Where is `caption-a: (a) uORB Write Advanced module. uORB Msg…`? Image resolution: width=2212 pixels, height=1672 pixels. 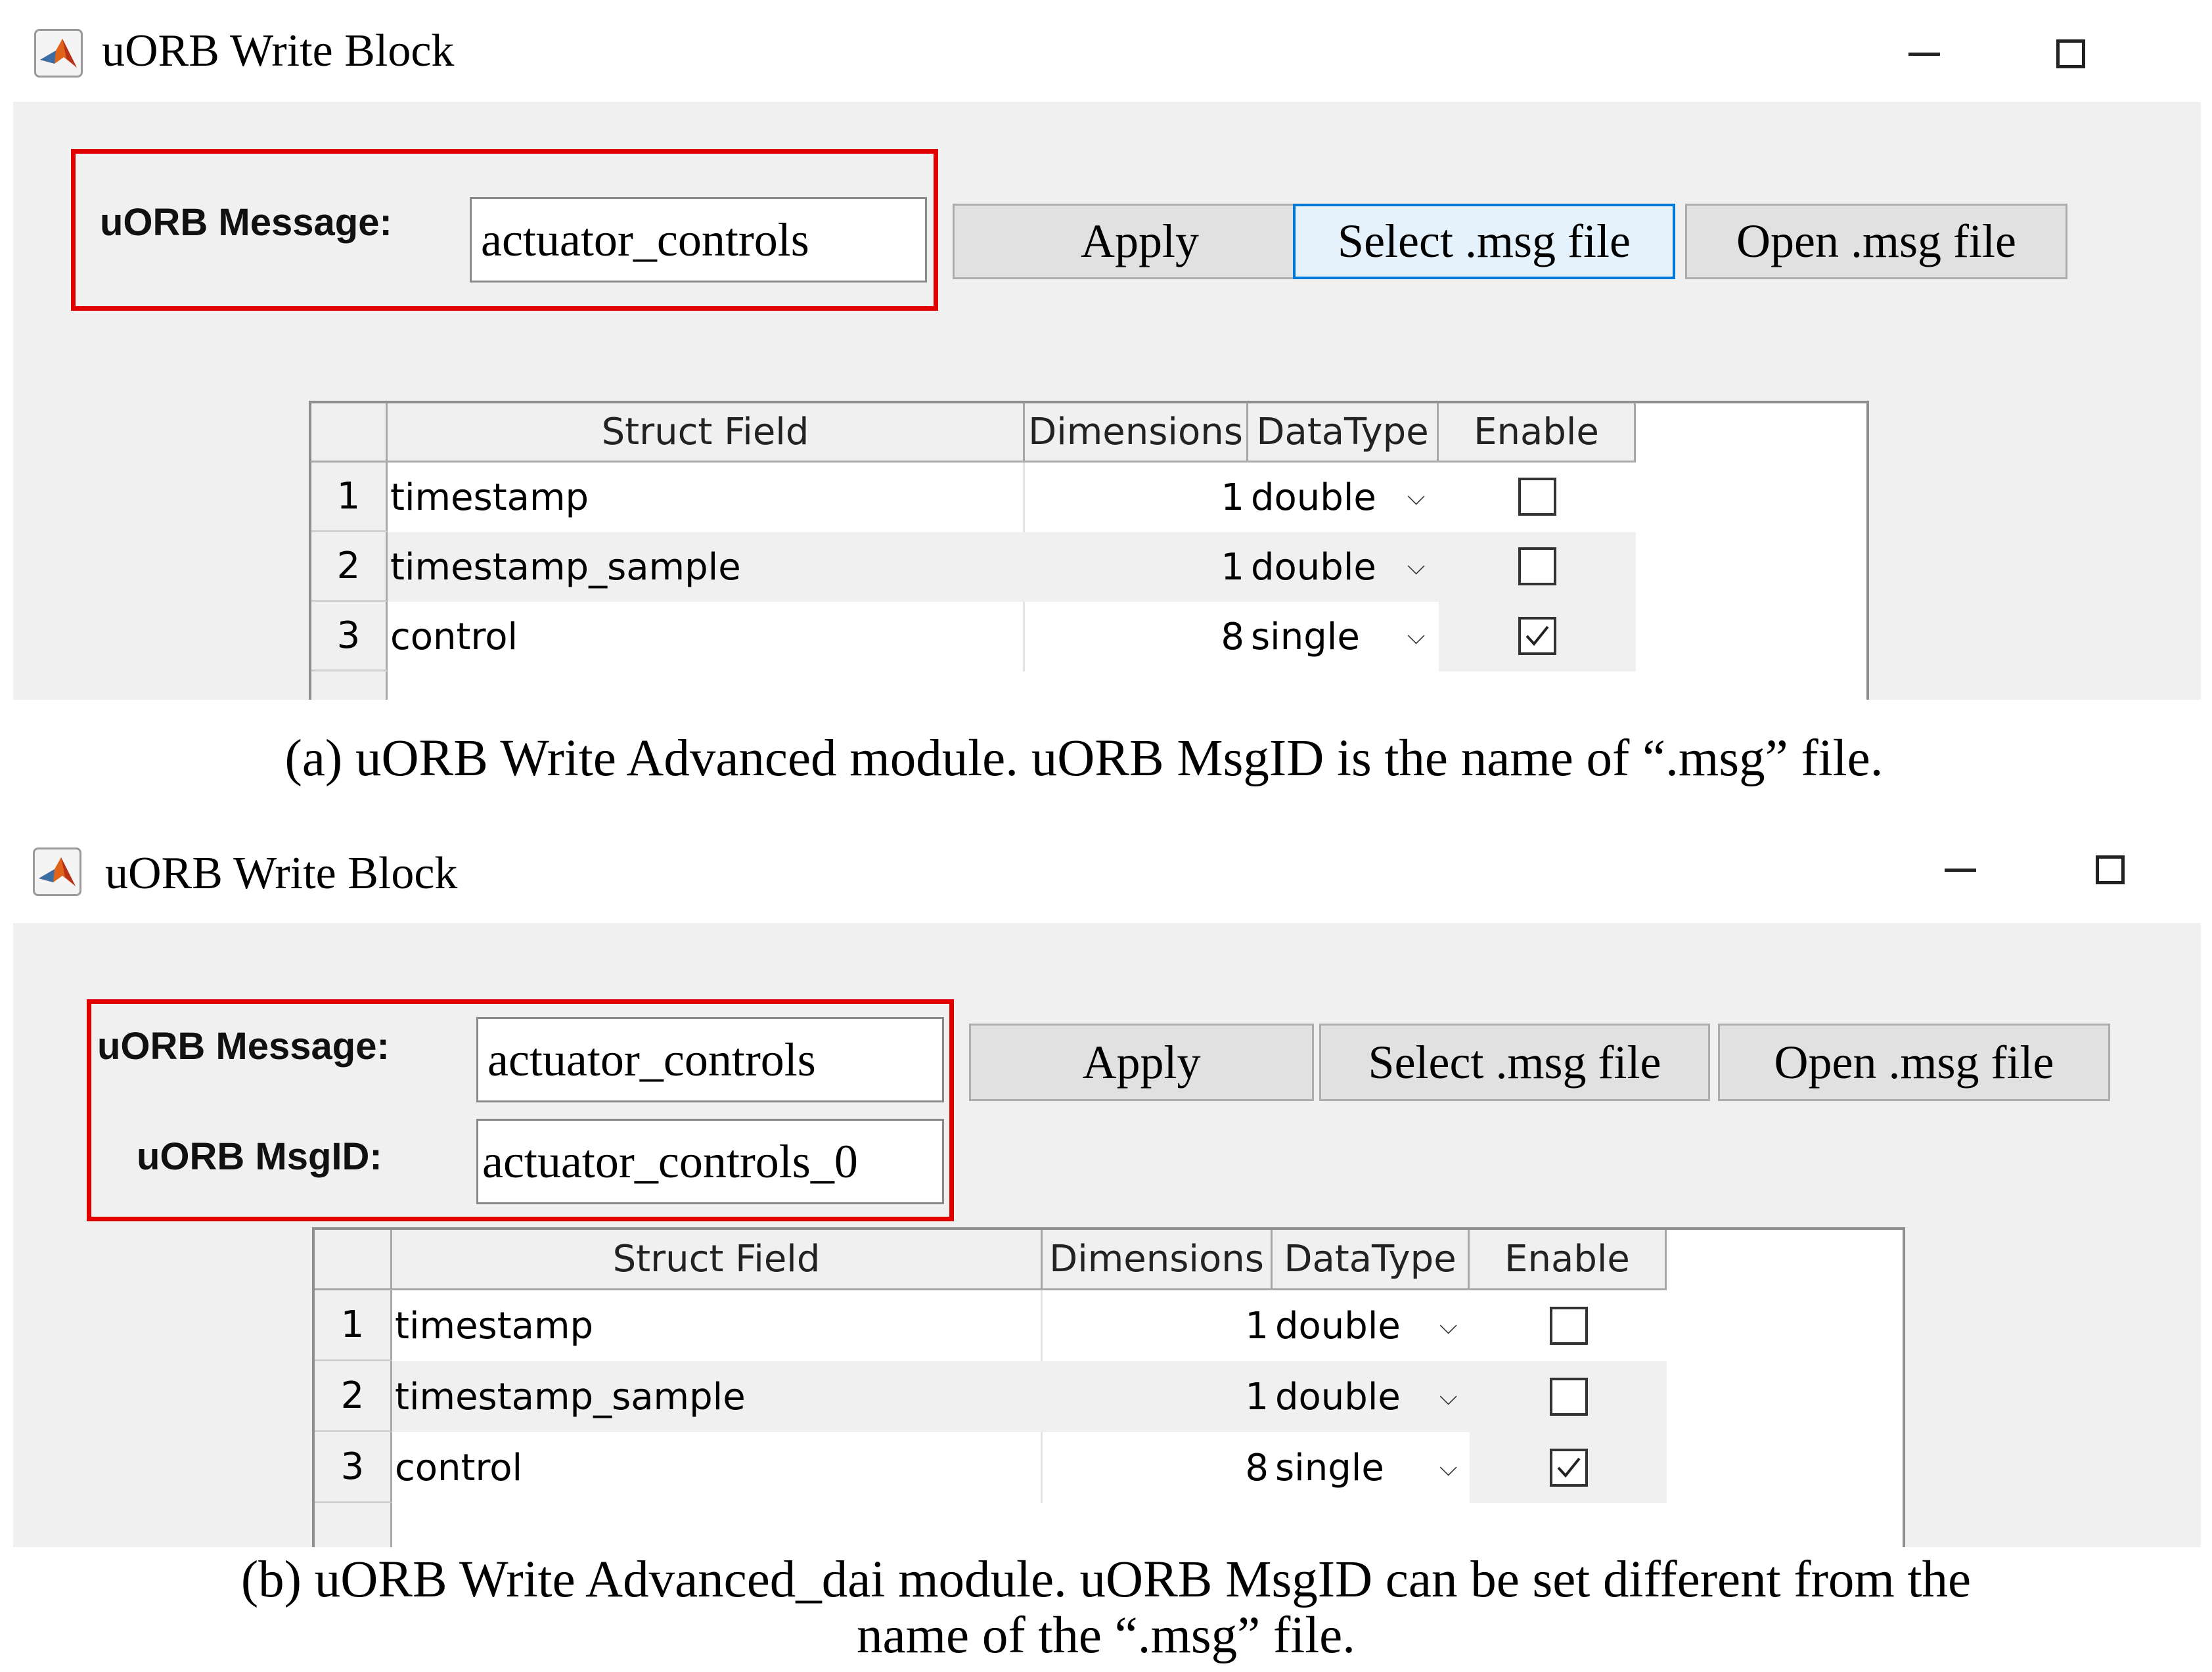
caption-a: (a) uORB Write Advanced module. uORB Msg… is located at coordinates (1084, 758).